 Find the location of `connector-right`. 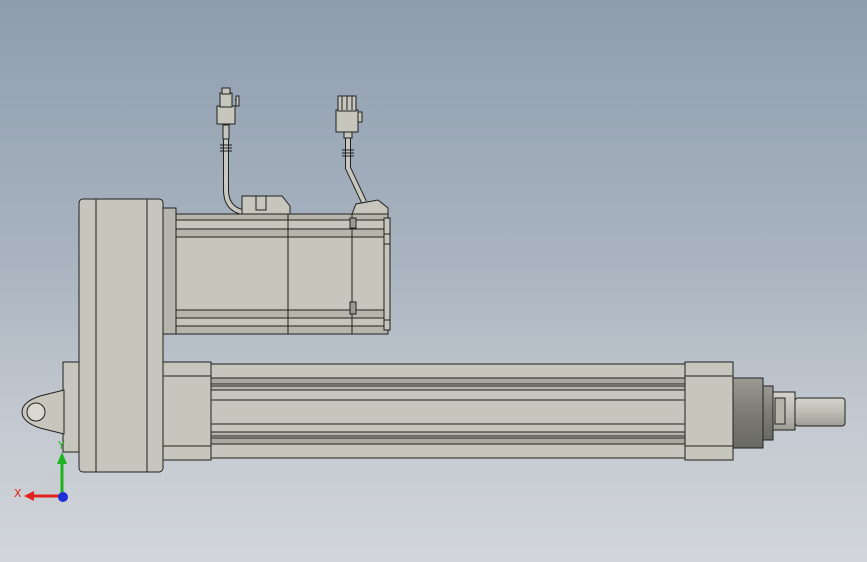

connector-right is located at coordinates (349, 117).